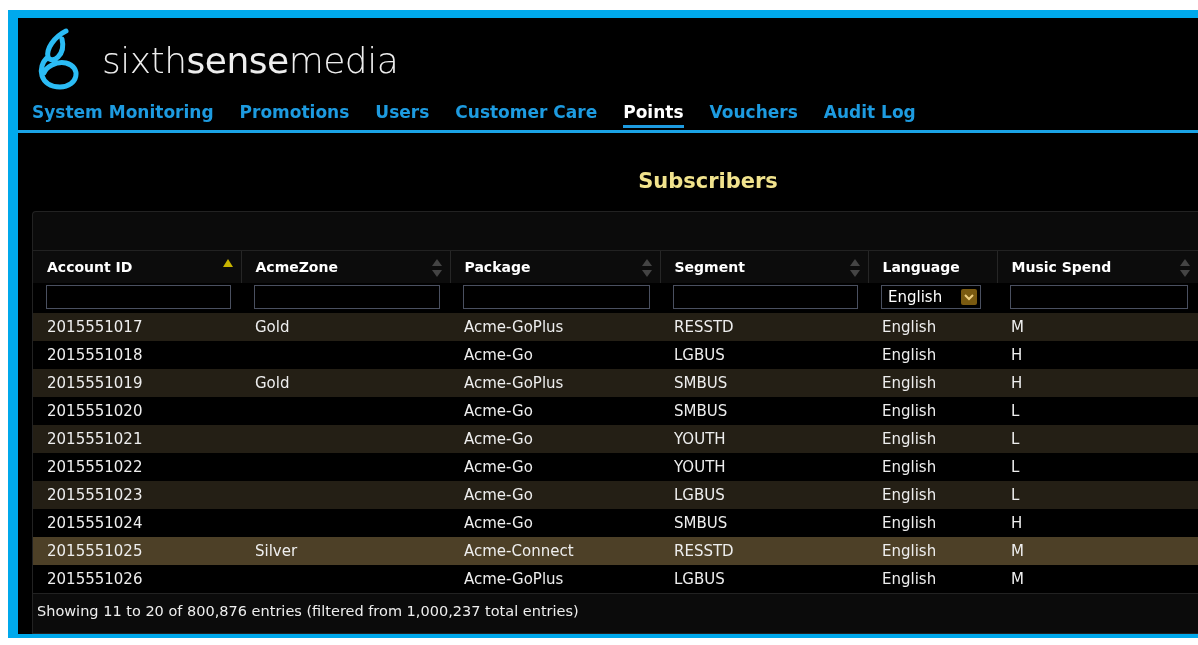  I want to click on nav-tab: System Monitoring, so click(123, 115).